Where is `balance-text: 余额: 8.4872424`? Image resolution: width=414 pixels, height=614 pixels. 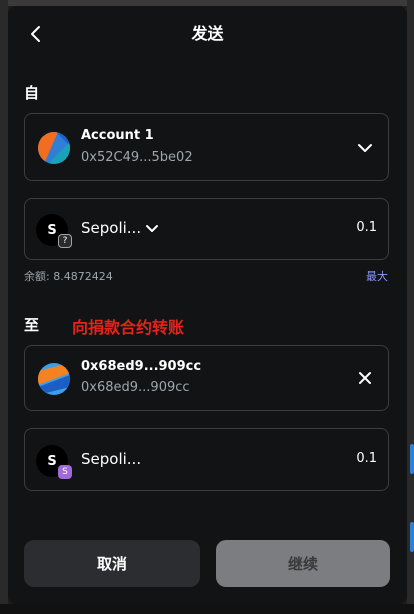 balance-text: 余额: 8.4872424 is located at coordinates (68, 276).